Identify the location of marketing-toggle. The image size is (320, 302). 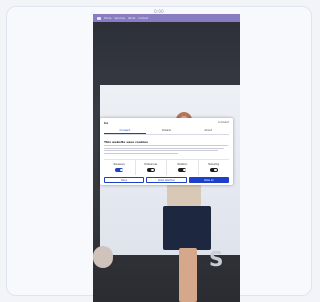
(213, 170).